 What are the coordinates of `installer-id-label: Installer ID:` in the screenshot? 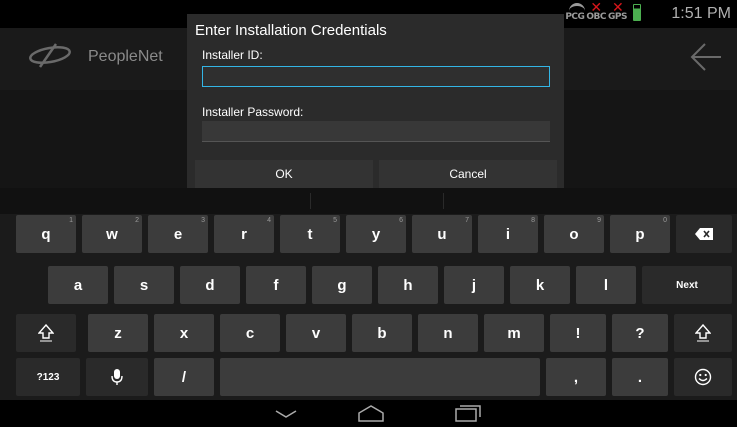 It's located at (232, 55).